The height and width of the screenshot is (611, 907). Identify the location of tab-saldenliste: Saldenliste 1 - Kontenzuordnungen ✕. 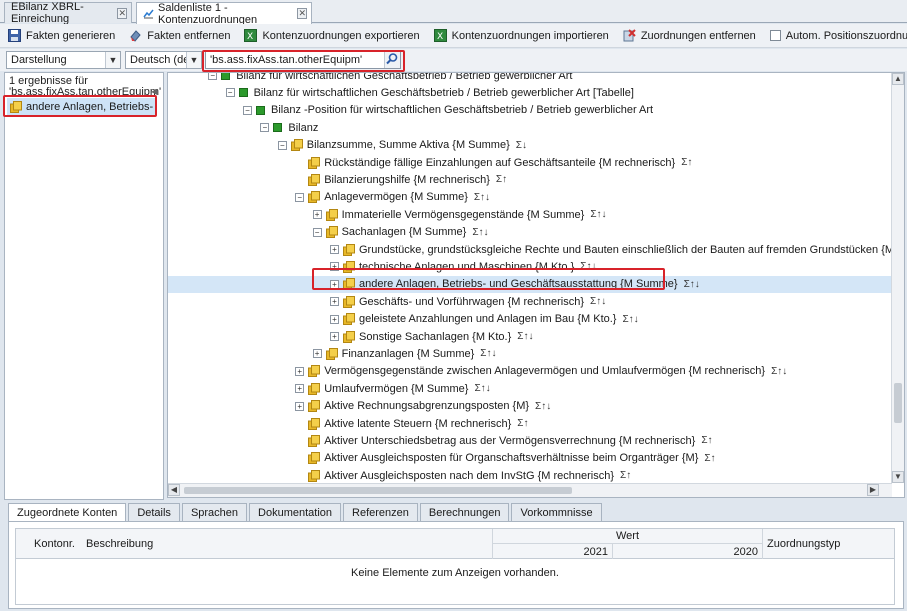
(224, 14).